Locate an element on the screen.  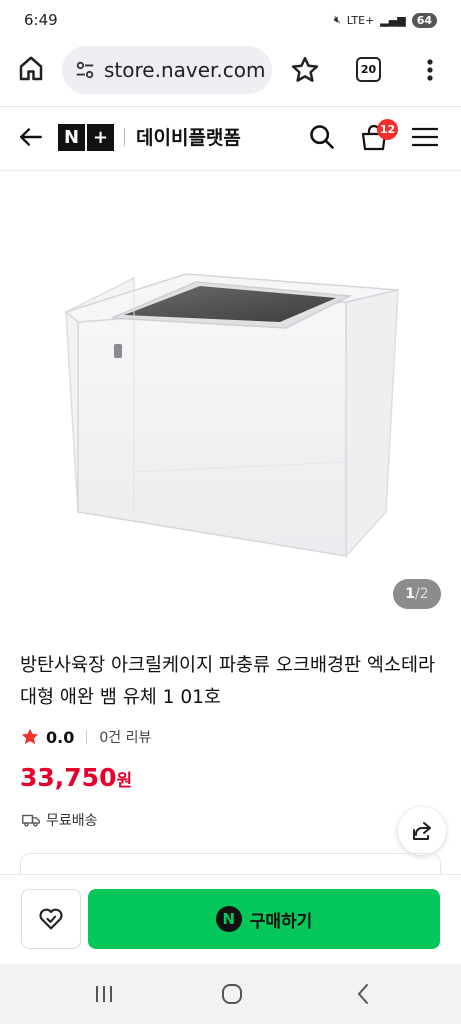
status-icons: 🔇︎ LTE+ ▂▄▆ 64 is located at coordinates (385, 20).